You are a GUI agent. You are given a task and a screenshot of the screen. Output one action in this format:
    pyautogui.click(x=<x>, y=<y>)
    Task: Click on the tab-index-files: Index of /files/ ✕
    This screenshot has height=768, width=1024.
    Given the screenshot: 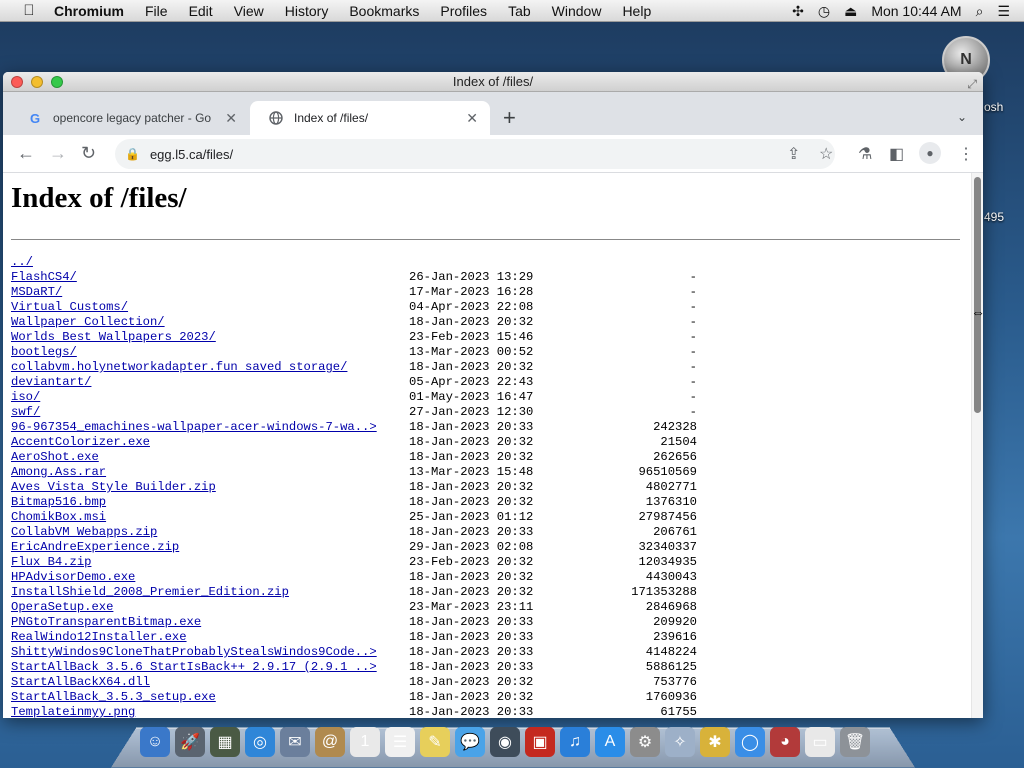 What is the action you would take?
    pyautogui.click(x=370, y=118)
    